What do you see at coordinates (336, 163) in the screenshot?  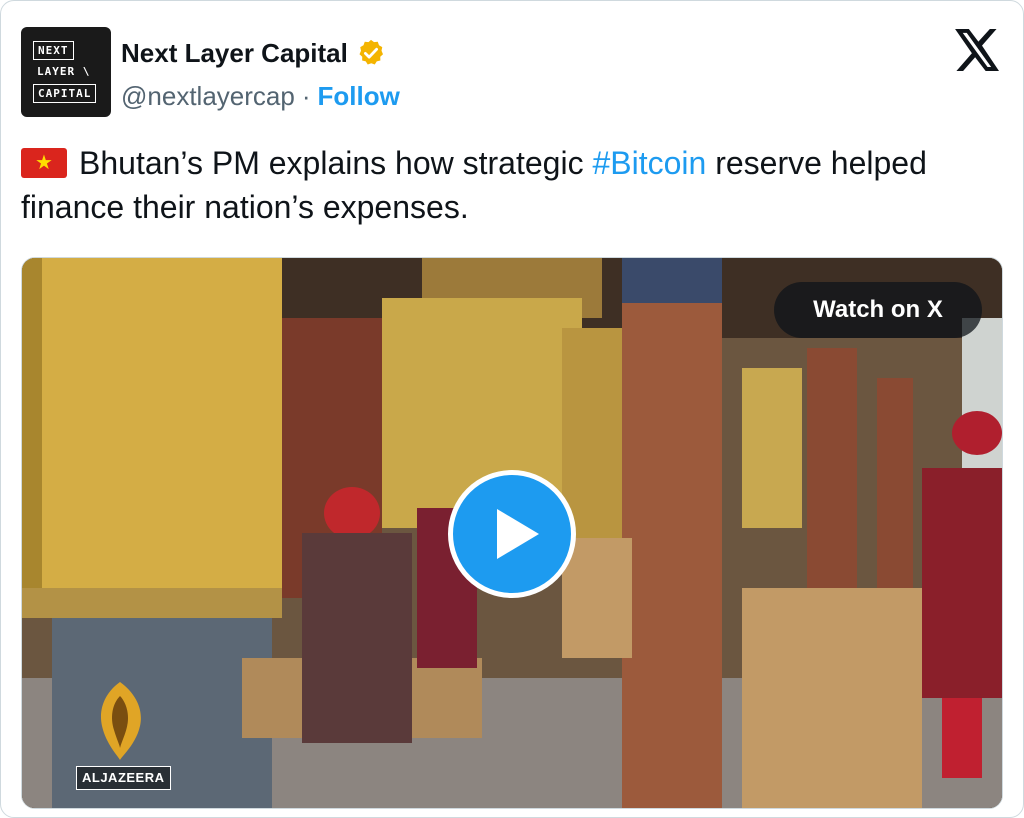 I see `tweet-text-before: Bhutan’s PM explains how strategic` at bounding box center [336, 163].